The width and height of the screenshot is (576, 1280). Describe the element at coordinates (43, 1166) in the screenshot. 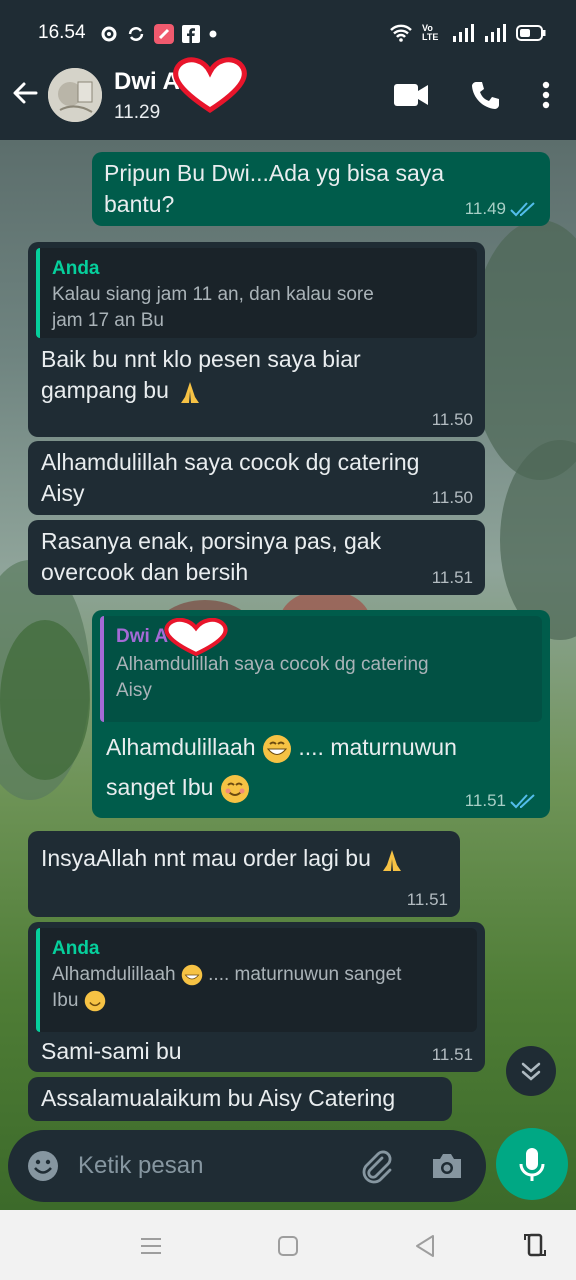

I see `emoji-icon` at that location.